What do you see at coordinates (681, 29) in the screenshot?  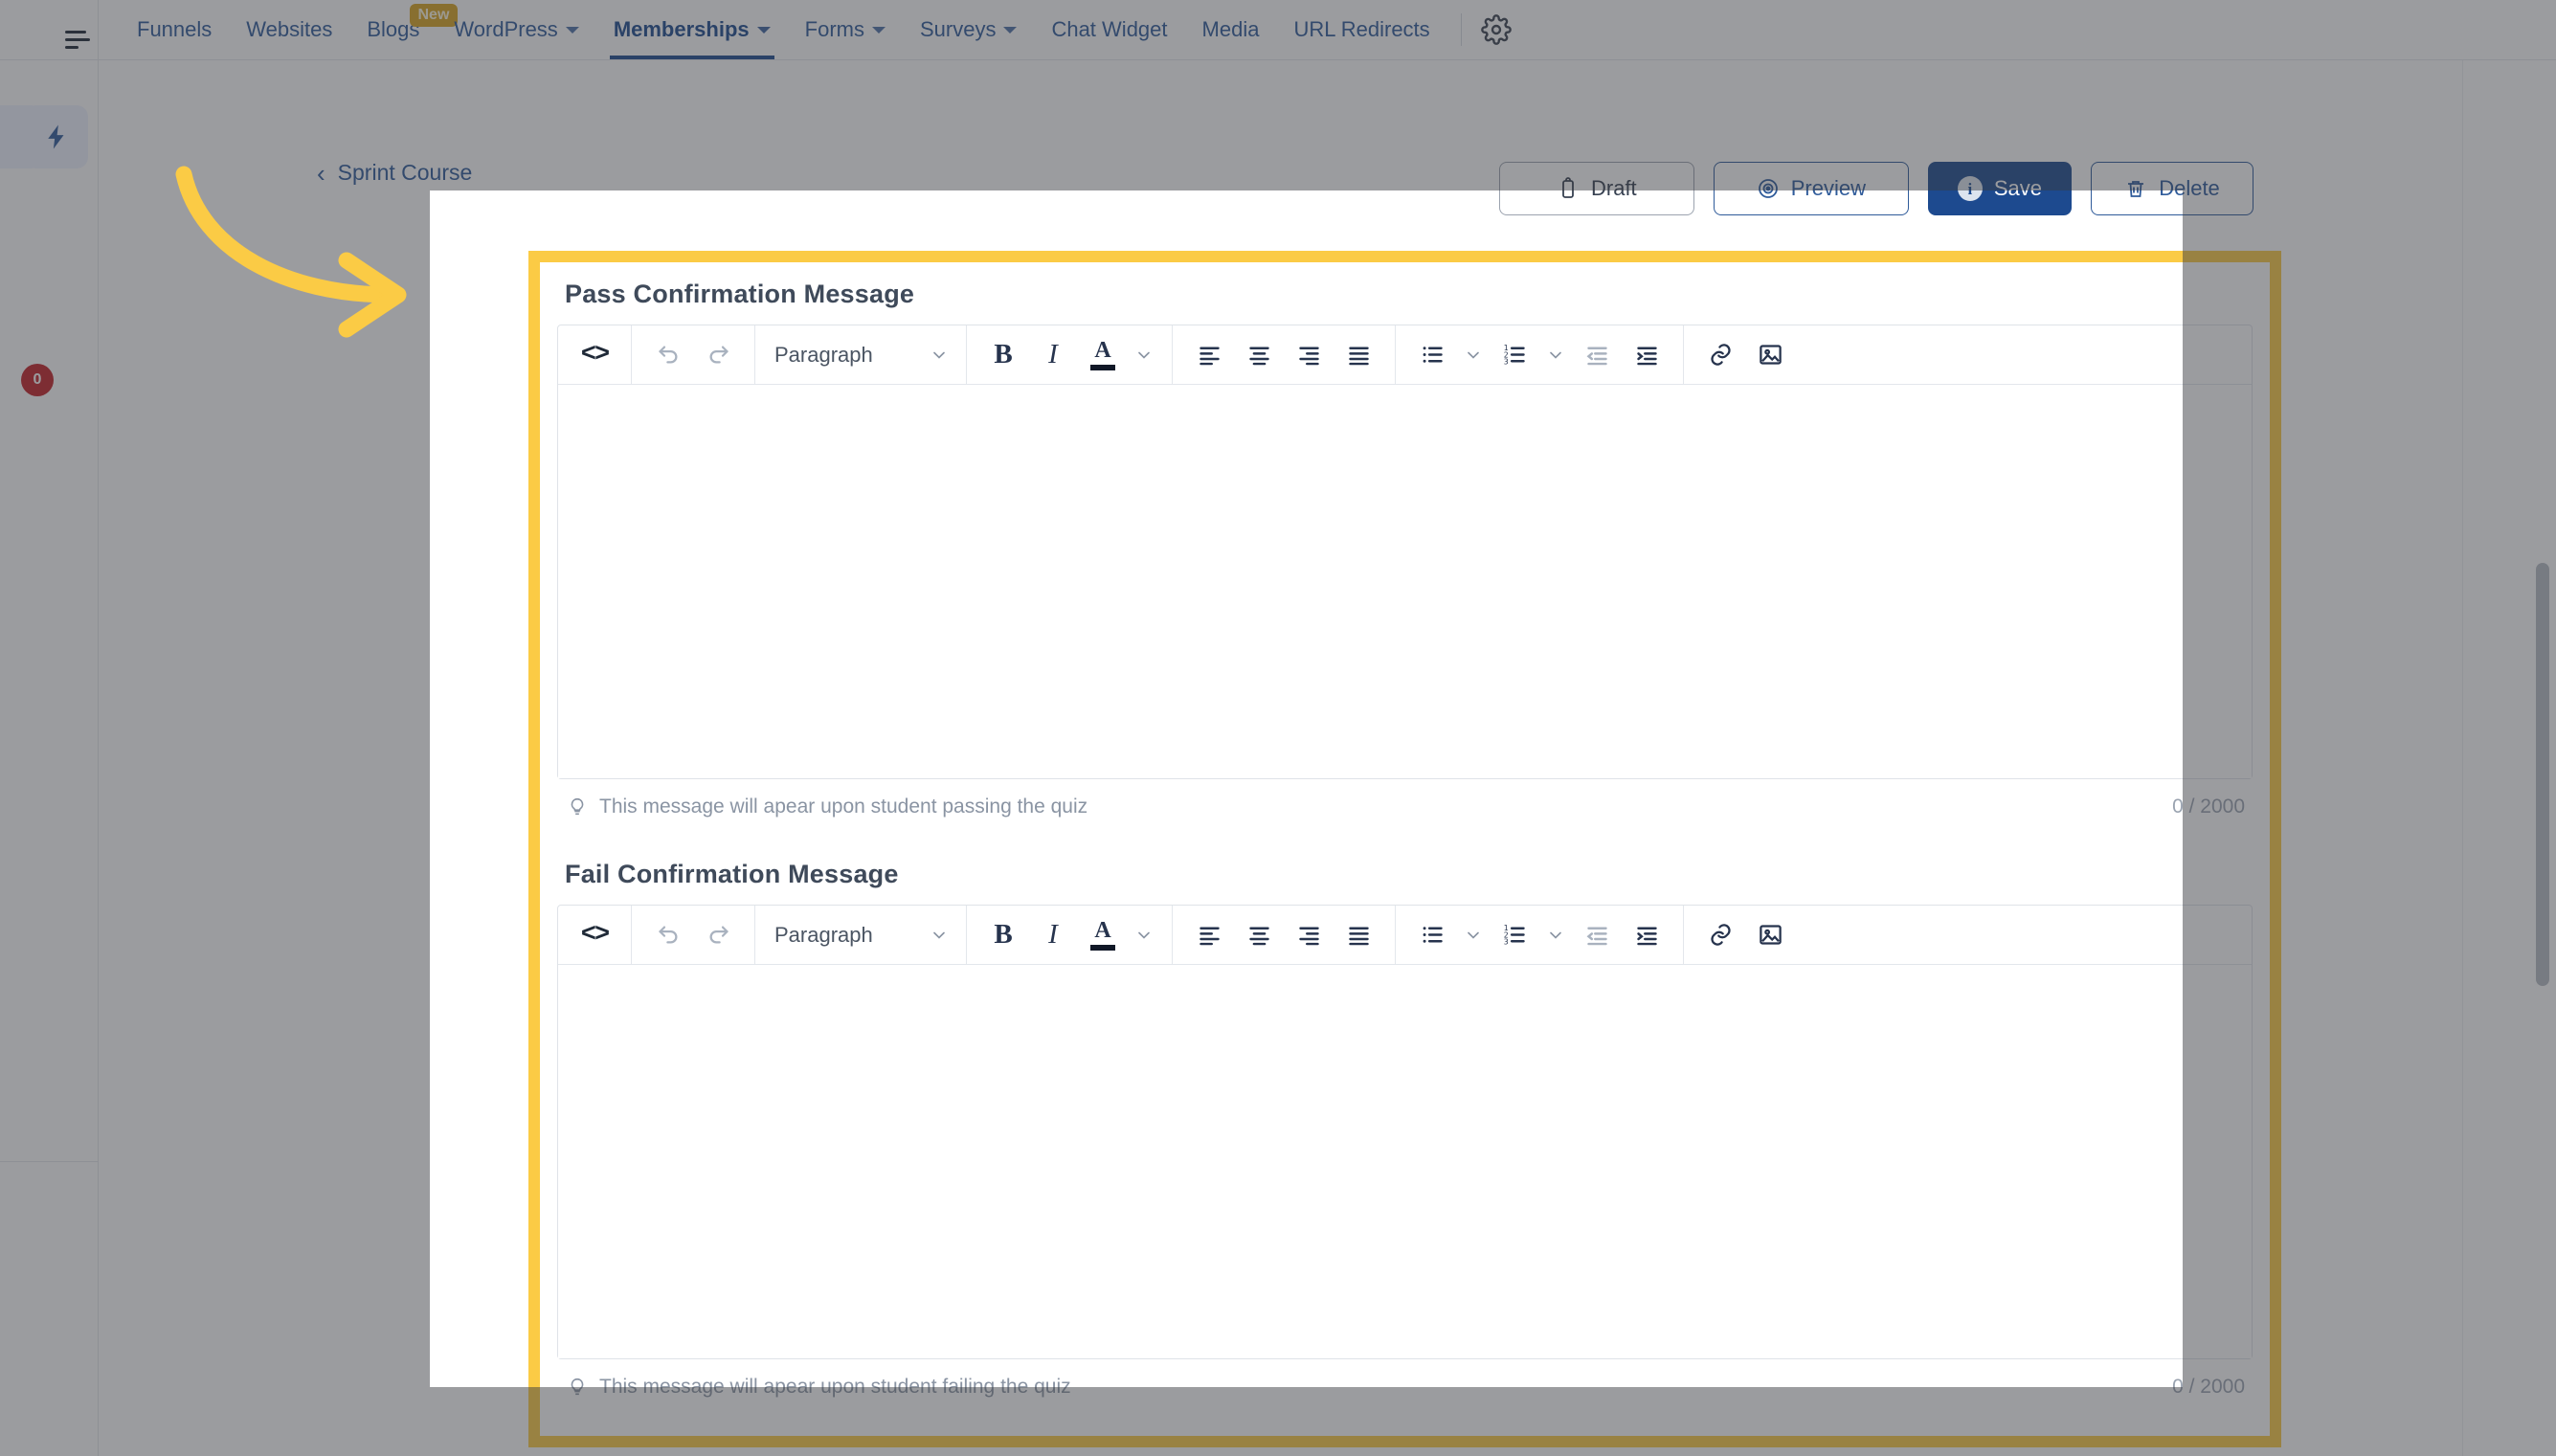 I see `nav-label: Memberships` at bounding box center [681, 29].